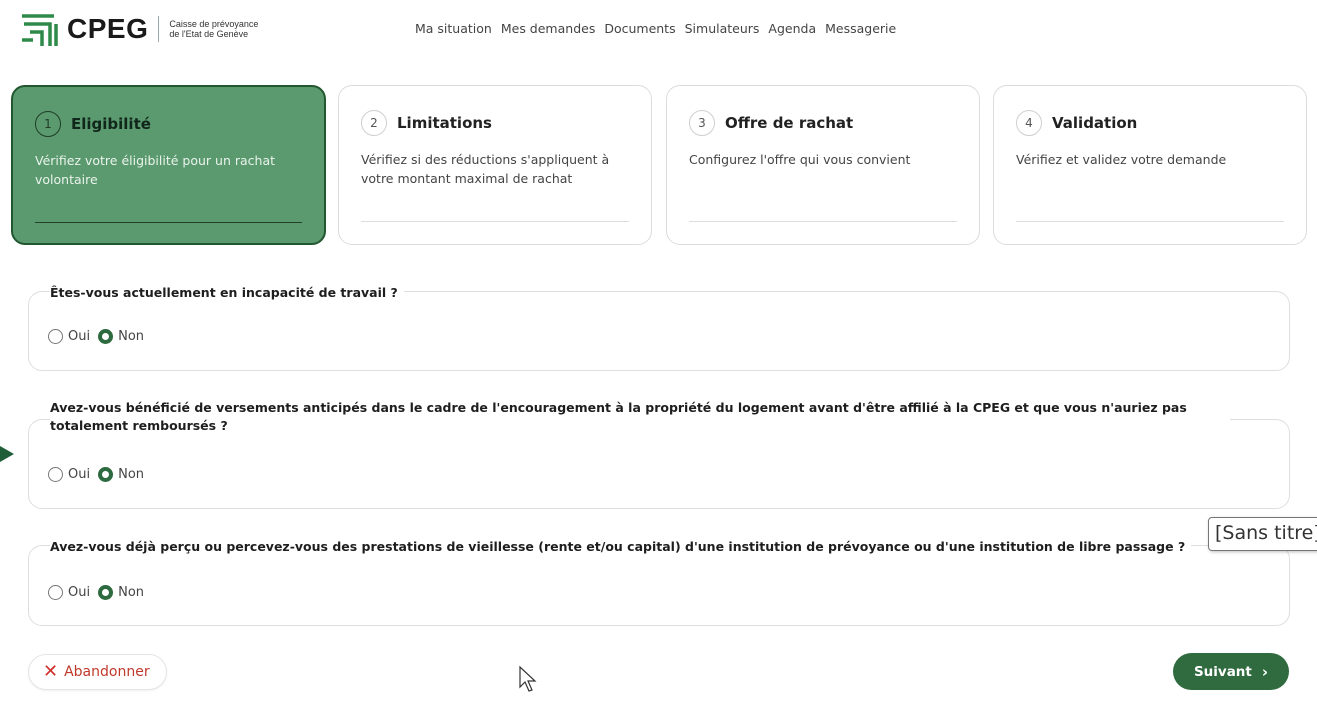 The width and height of the screenshot is (1317, 708). What do you see at coordinates (789, 123) in the screenshot?
I see `step-title: Offre de rachat` at bounding box center [789, 123].